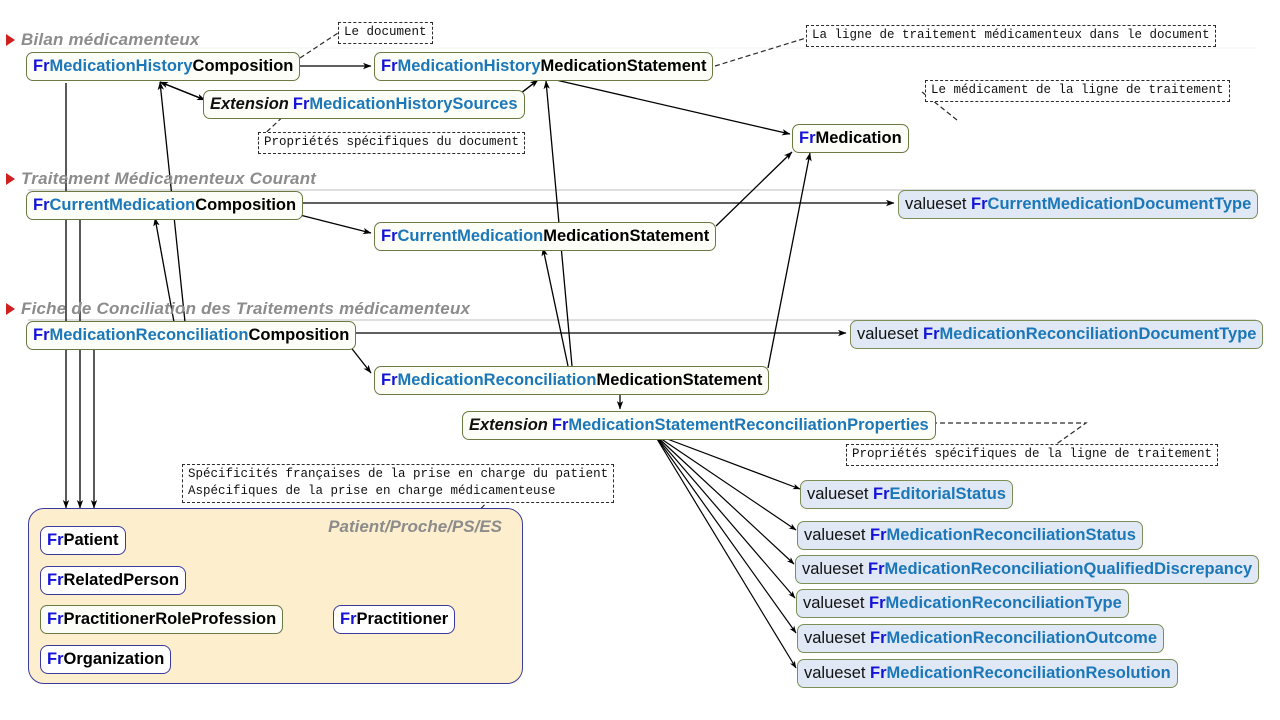 Image resolution: width=1280 pixels, height=720 pixels. I want to click on node-fr-medication-reconciliation-composition: FrMedicationReconciliationComposition, so click(191, 335).